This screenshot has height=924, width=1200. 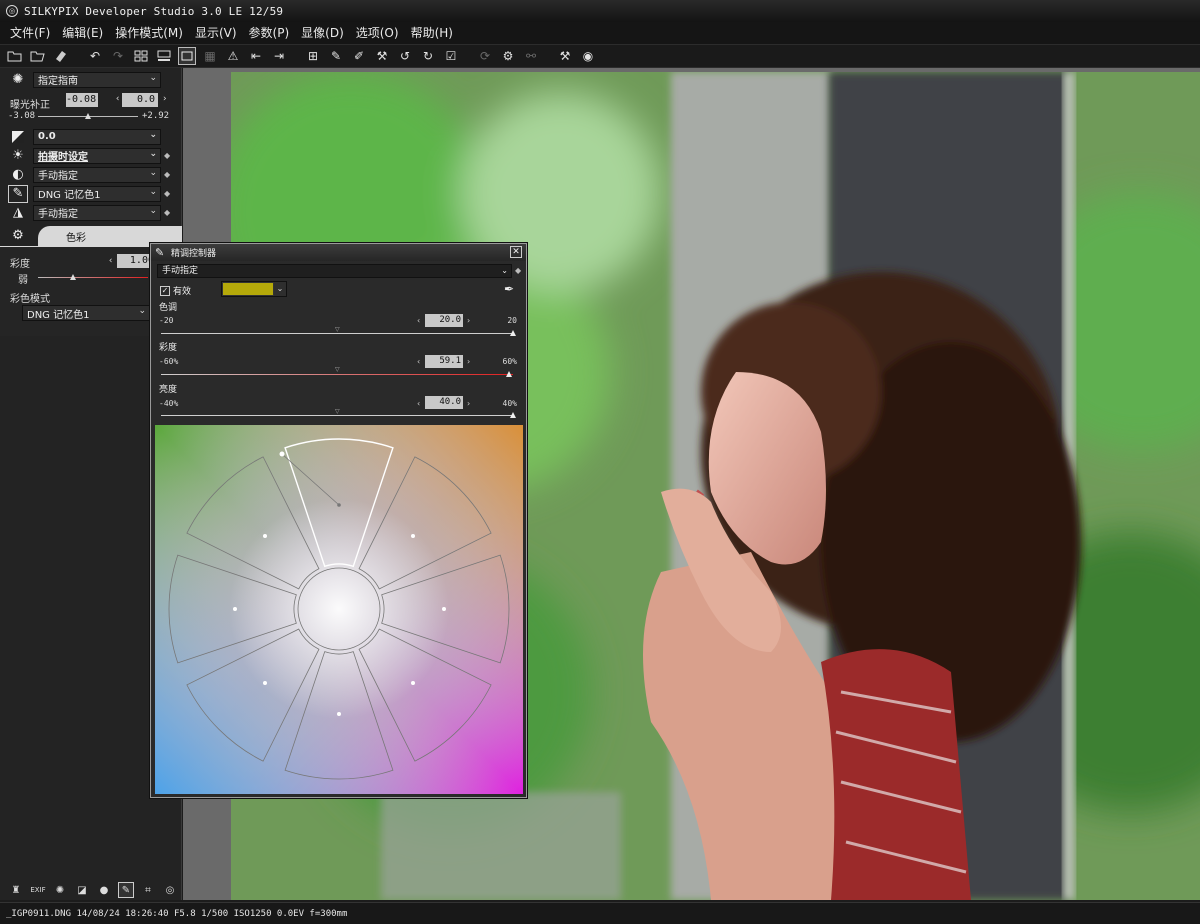 I want to click on saturation-label: 彩度, so click(x=168, y=348).